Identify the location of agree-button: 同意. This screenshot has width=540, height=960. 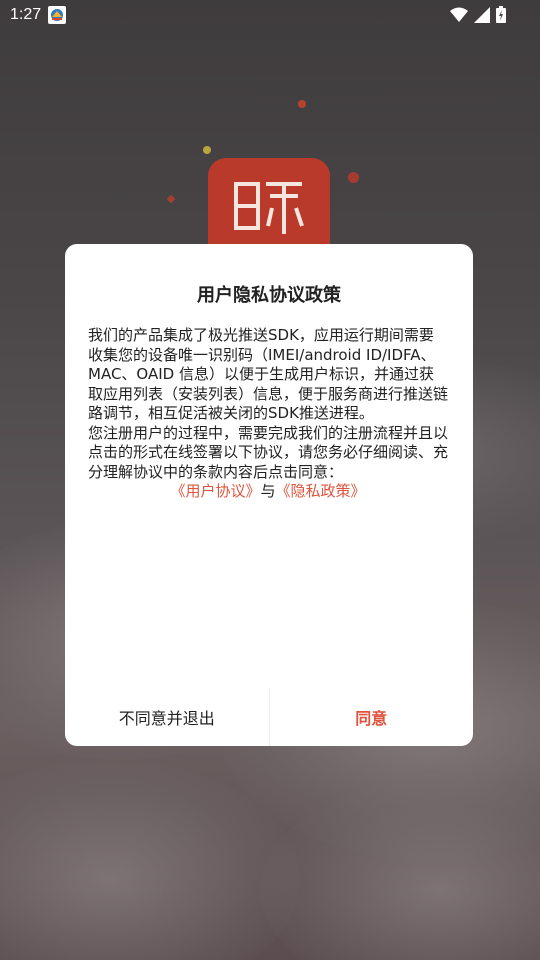
(372, 717).